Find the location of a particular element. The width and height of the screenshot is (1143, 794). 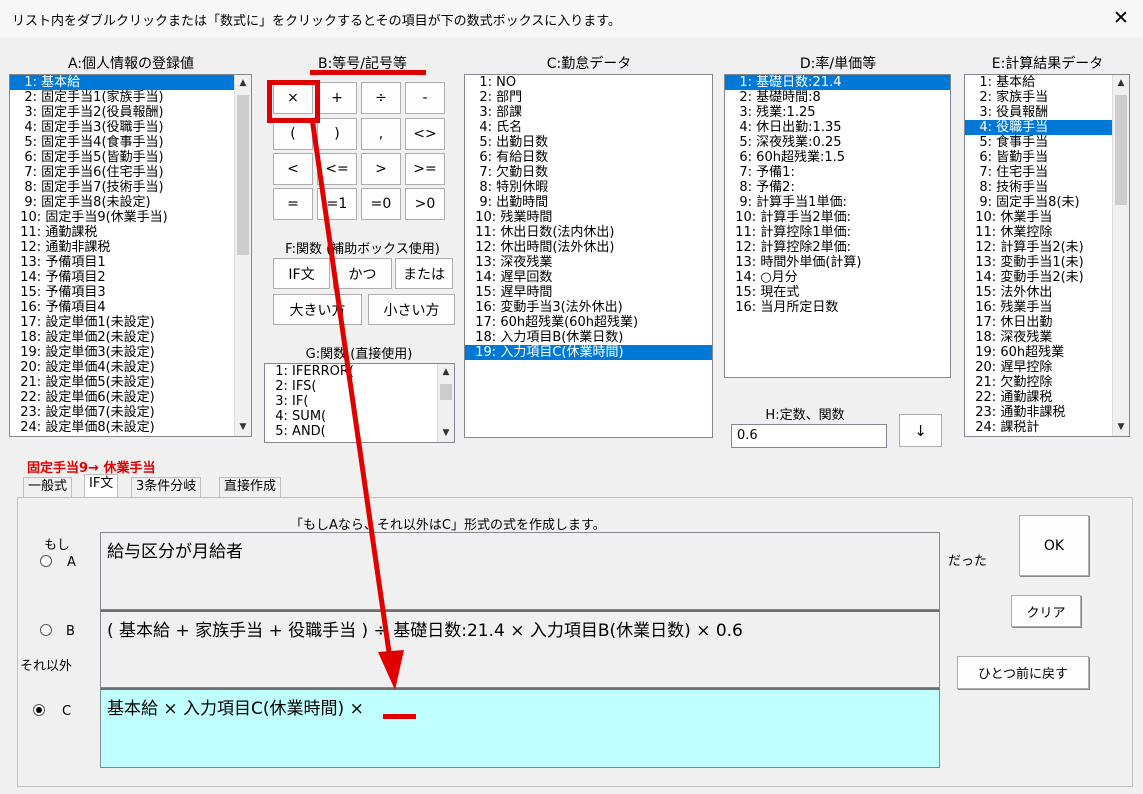

annotation-arrow is located at coordinates (356, 403).